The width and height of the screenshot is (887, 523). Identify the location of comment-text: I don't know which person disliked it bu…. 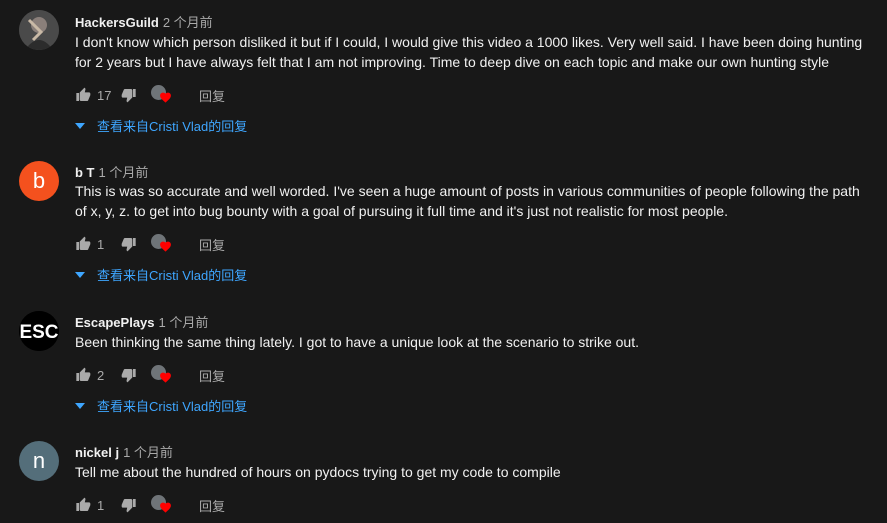
(469, 52).